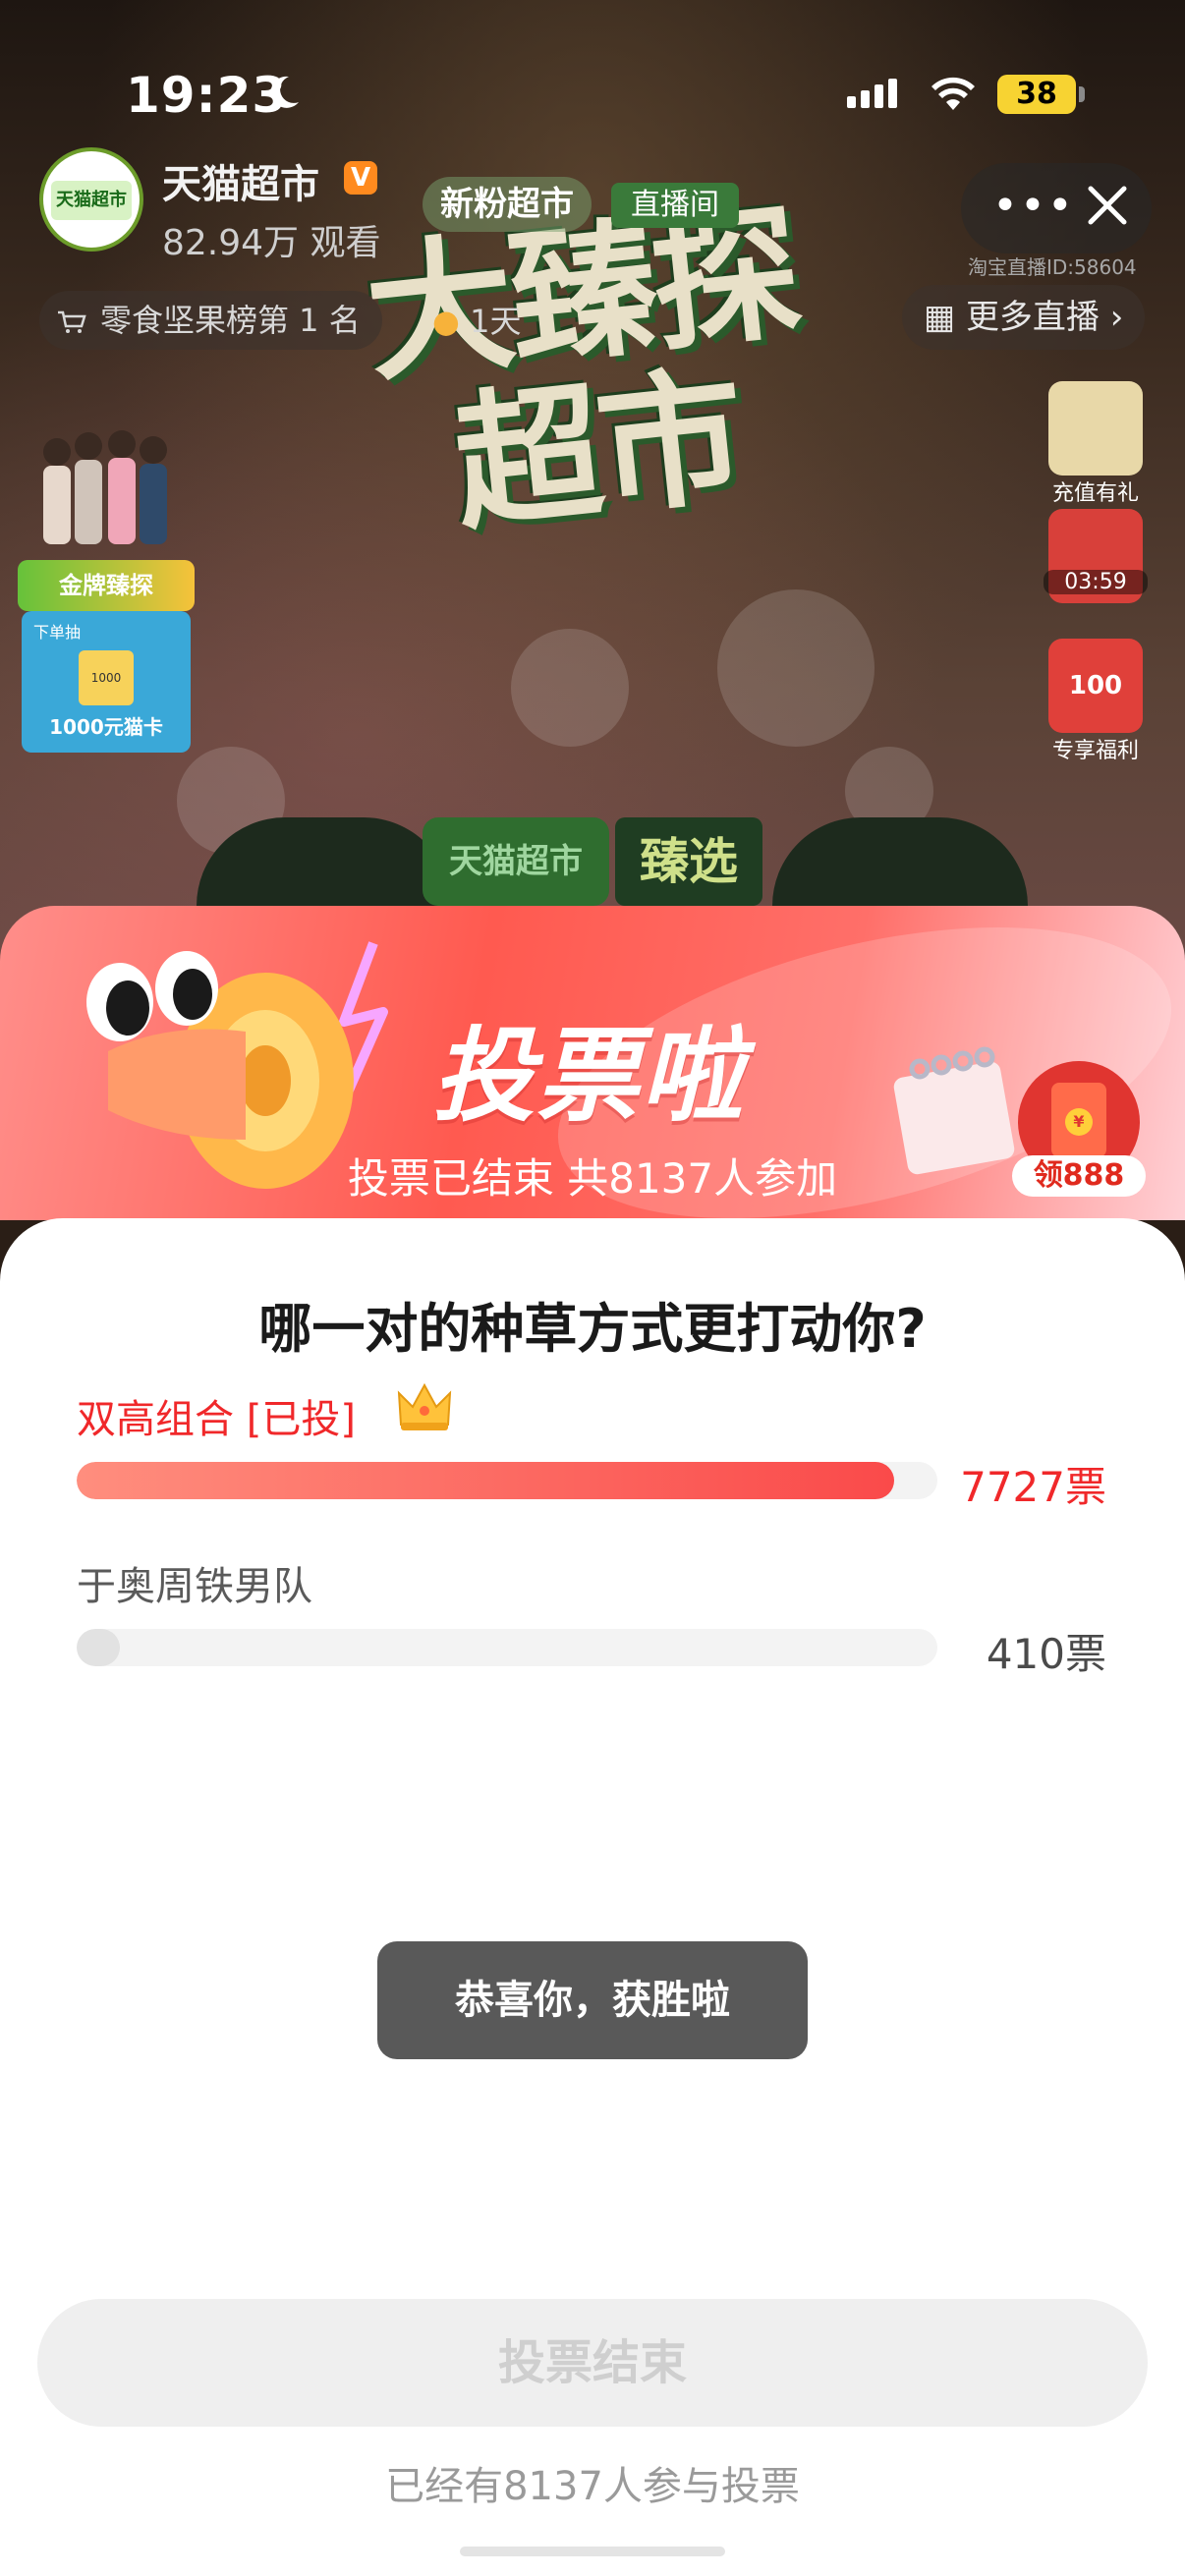 This screenshot has height=2576, width=1185. What do you see at coordinates (1037, 94) in the screenshot?
I see `battery-indicator: 38` at bounding box center [1037, 94].